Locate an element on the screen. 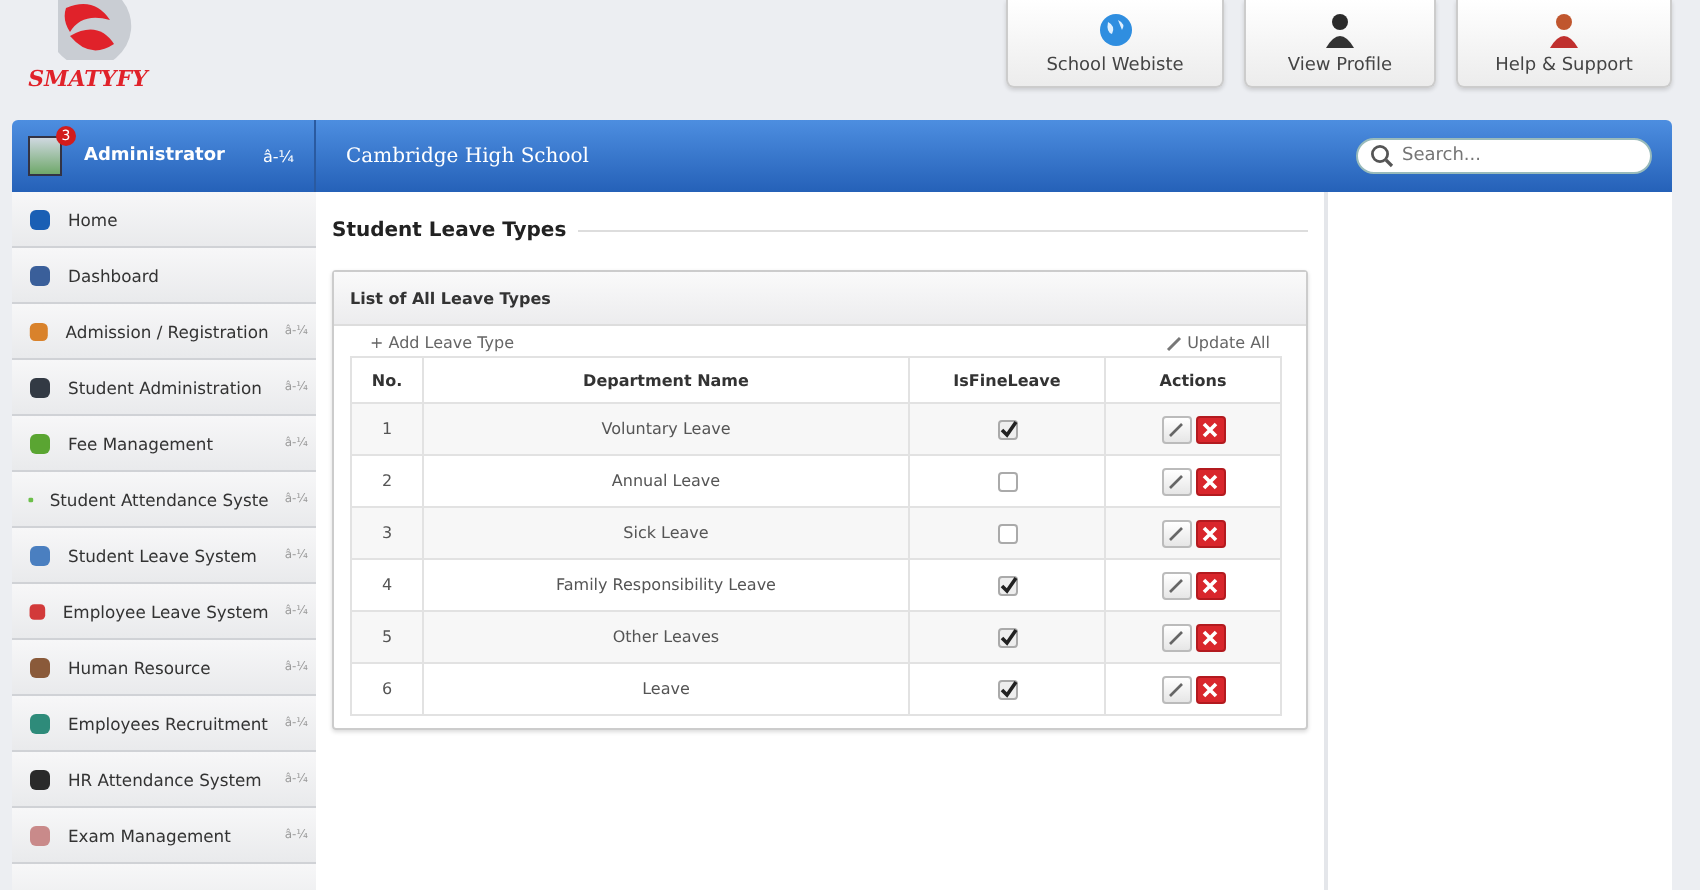 The height and width of the screenshot is (890, 1700). column-header: Department Name is located at coordinates (666, 380).